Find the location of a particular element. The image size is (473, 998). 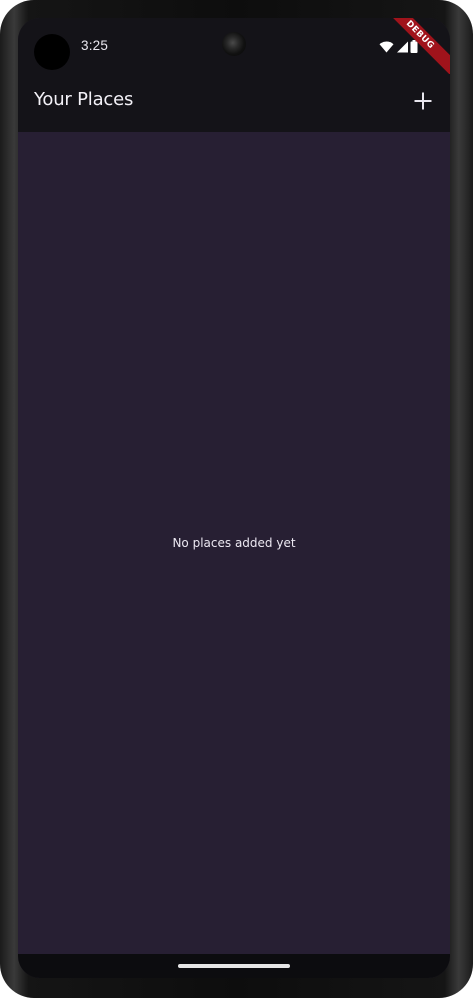

system-navigation-bar is located at coordinates (234, 966).